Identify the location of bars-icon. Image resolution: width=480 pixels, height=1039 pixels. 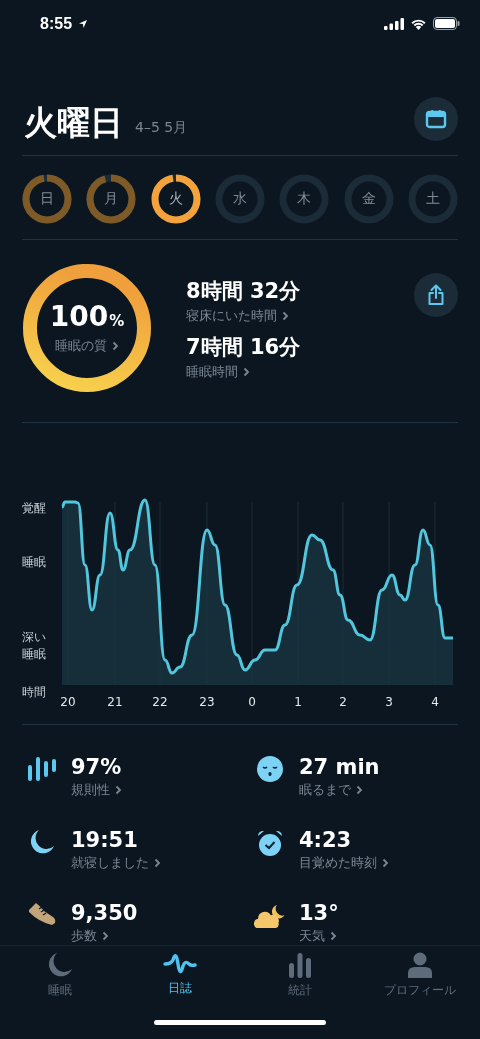
(42, 768).